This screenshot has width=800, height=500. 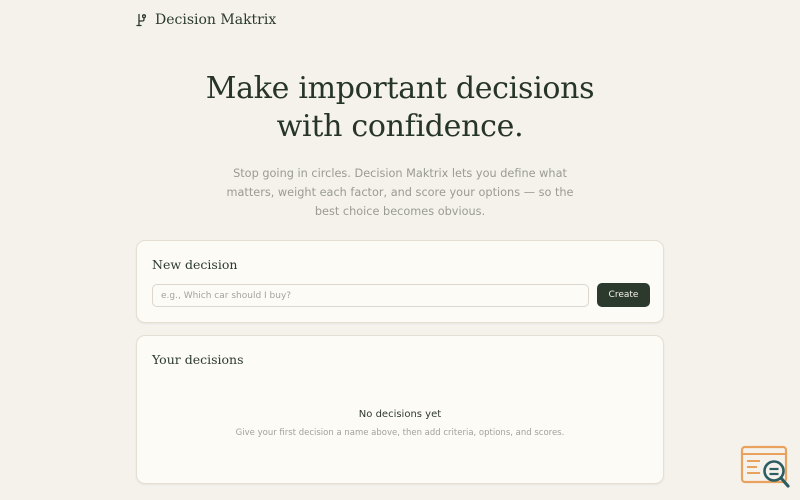 I want to click on hero-title-line-1: Make important decisions, so click(x=400, y=88).